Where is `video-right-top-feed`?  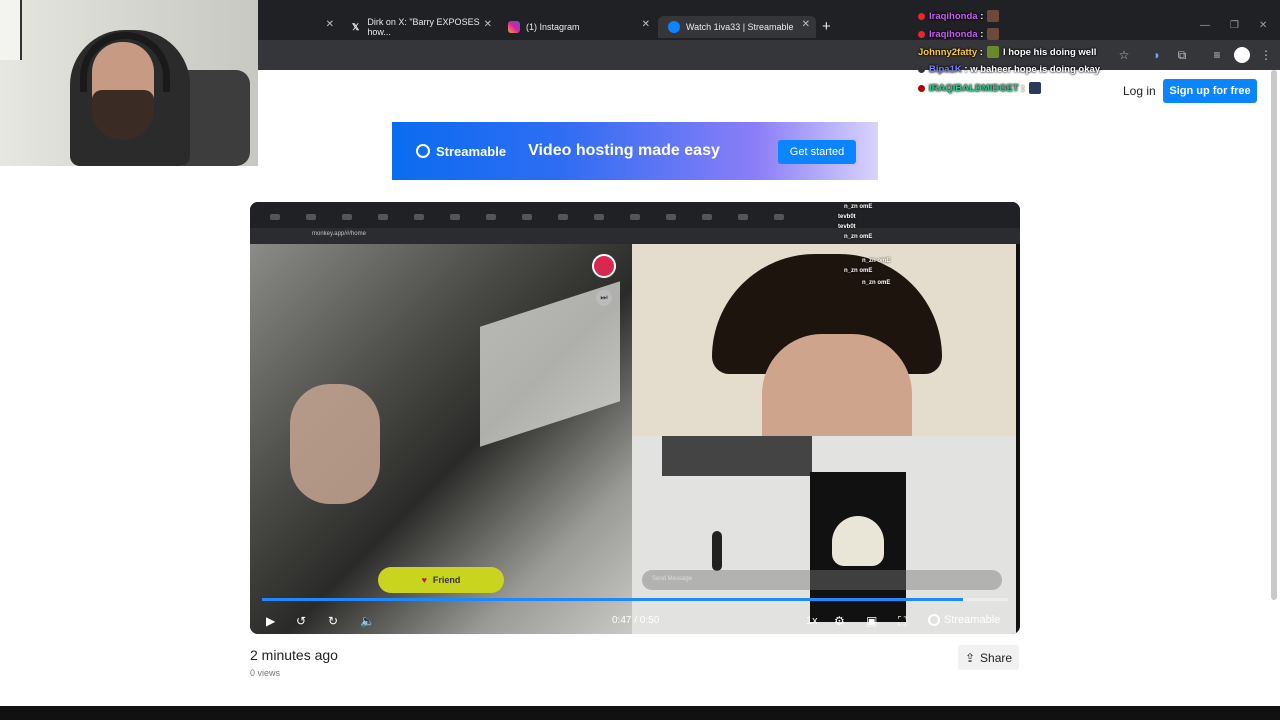
video-right-top-feed is located at coordinates (824, 344).